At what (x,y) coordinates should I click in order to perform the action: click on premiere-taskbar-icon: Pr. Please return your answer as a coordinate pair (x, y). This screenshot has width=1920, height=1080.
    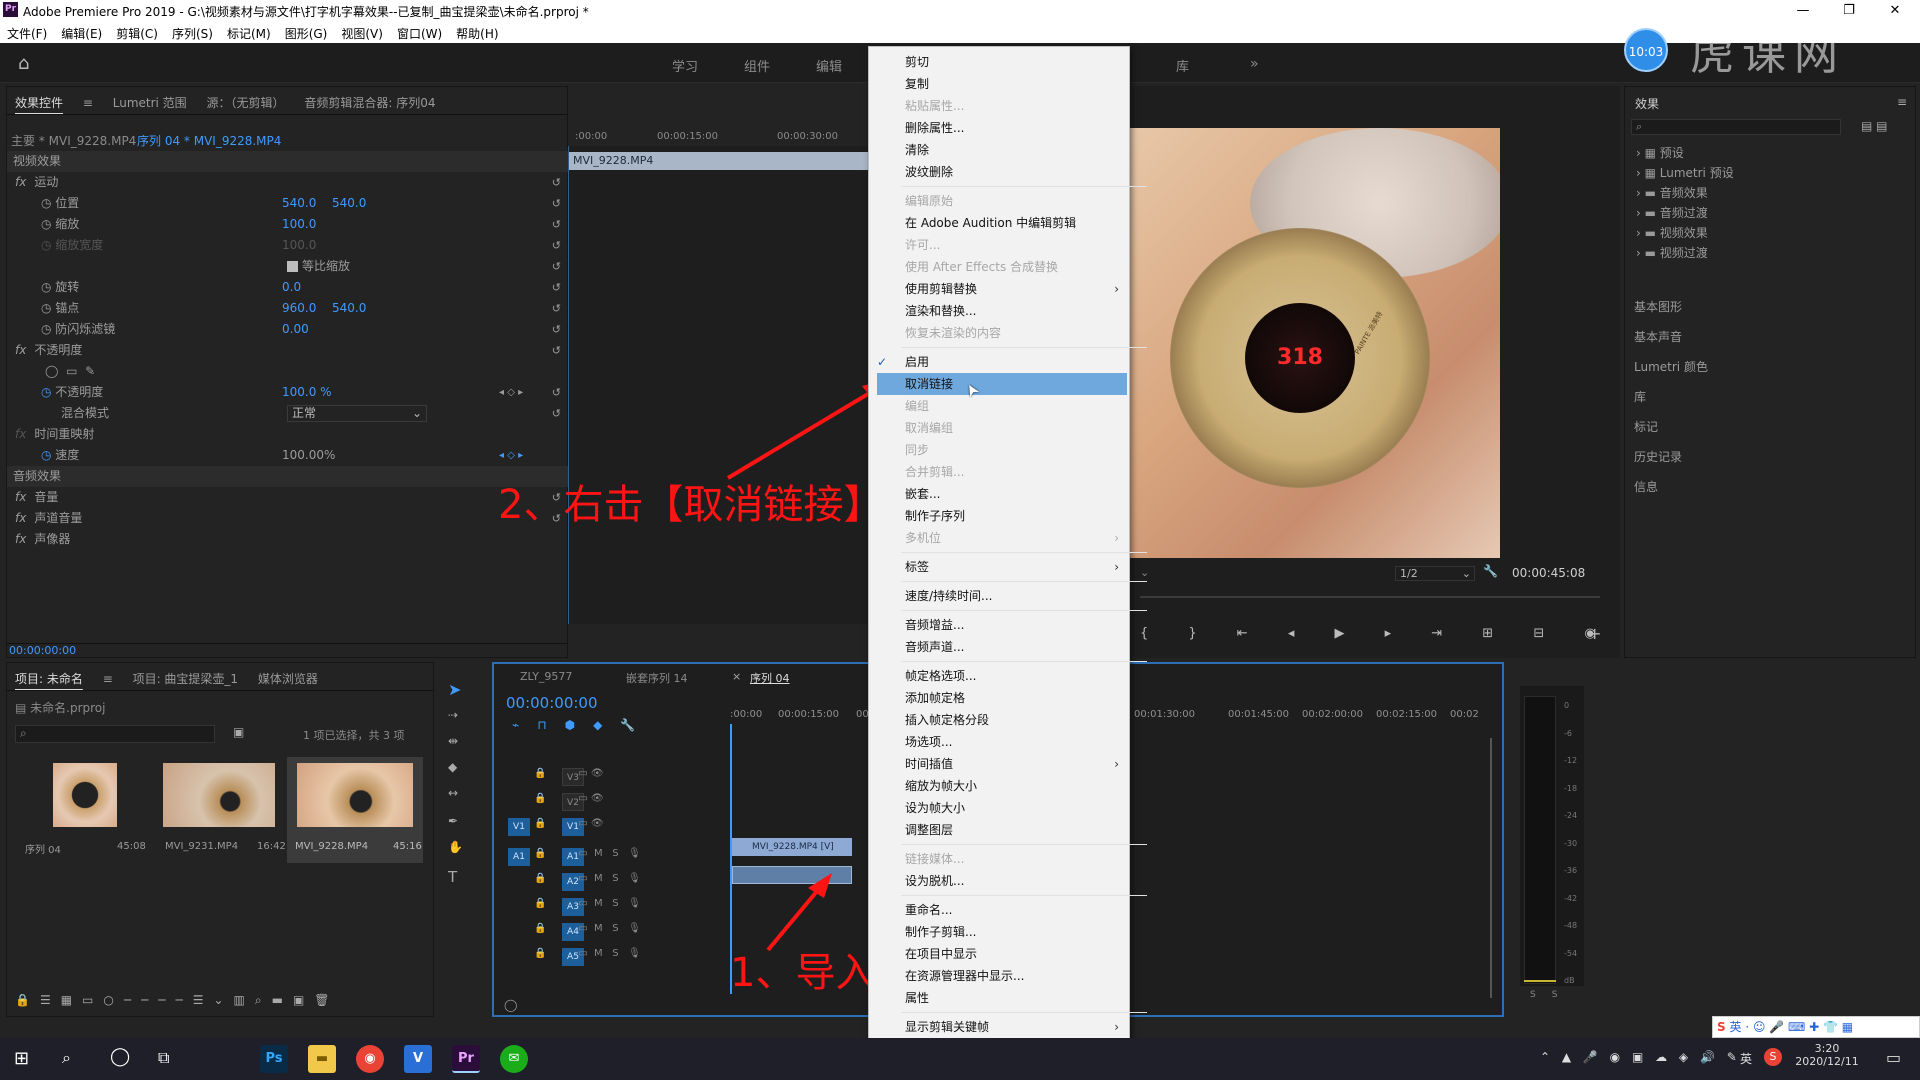
    Looking at the image, I should click on (466, 1059).